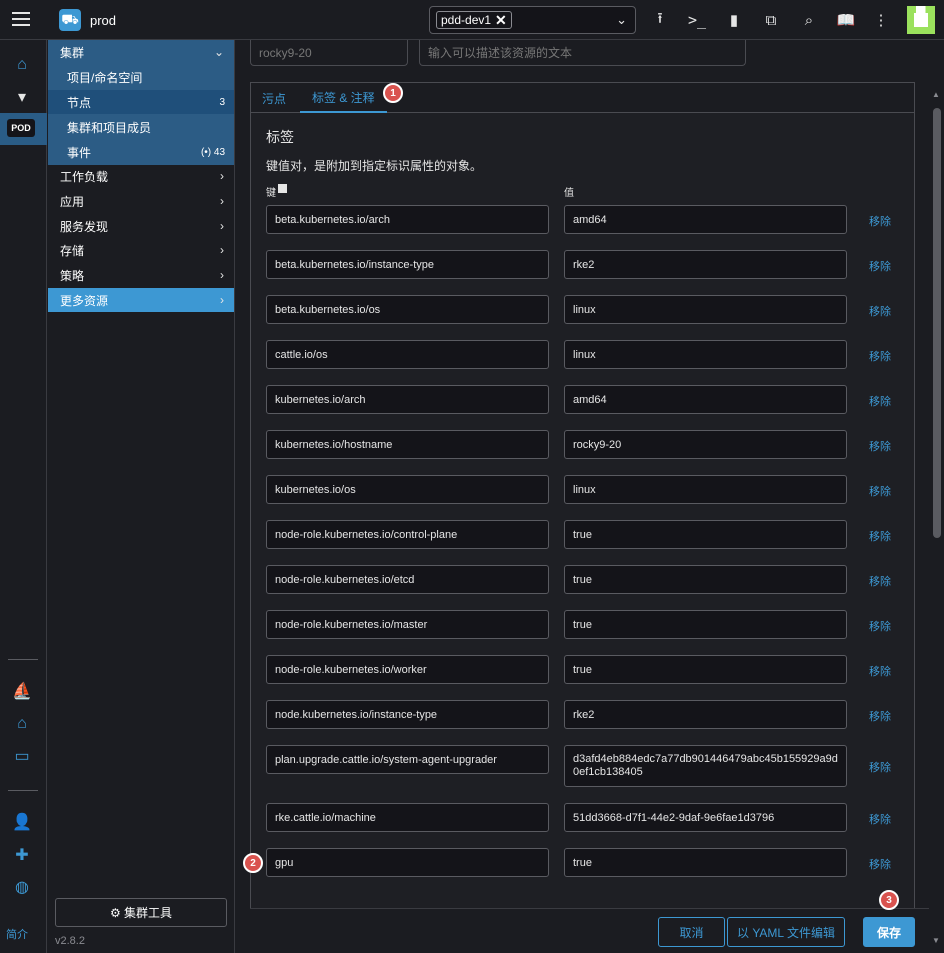 This screenshot has width=944, height=953. What do you see at coordinates (141, 52) in the screenshot?
I see `nav-group-cluster: 集群 ⌄` at bounding box center [141, 52].